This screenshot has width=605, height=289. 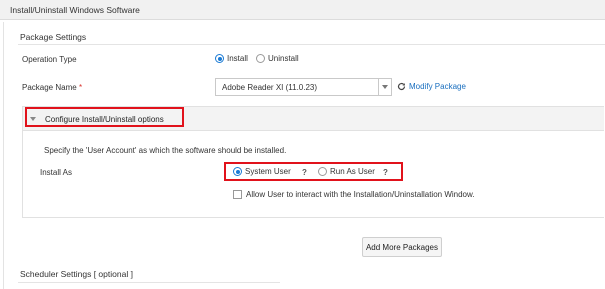 What do you see at coordinates (401, 86) in the screenshot?
I see `refresh-icon` at bounding box center [401, 86].